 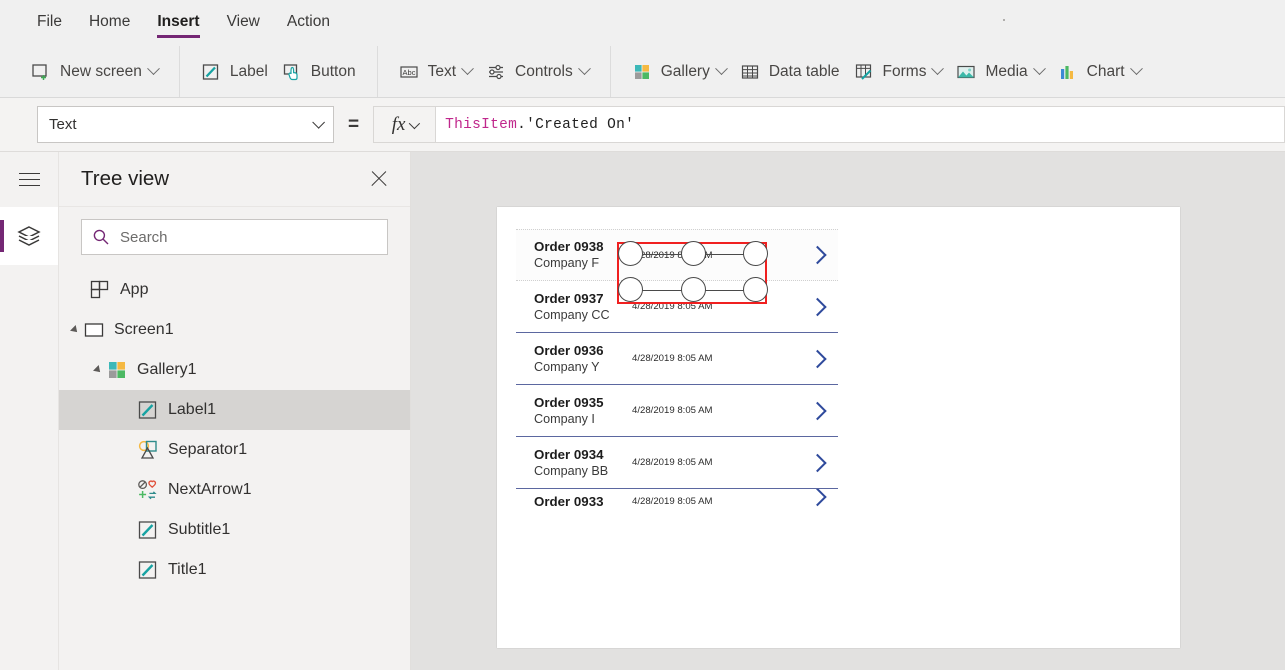 I want to click on tree-item-gallery1: Gallery1, so click(x=234, y=370).